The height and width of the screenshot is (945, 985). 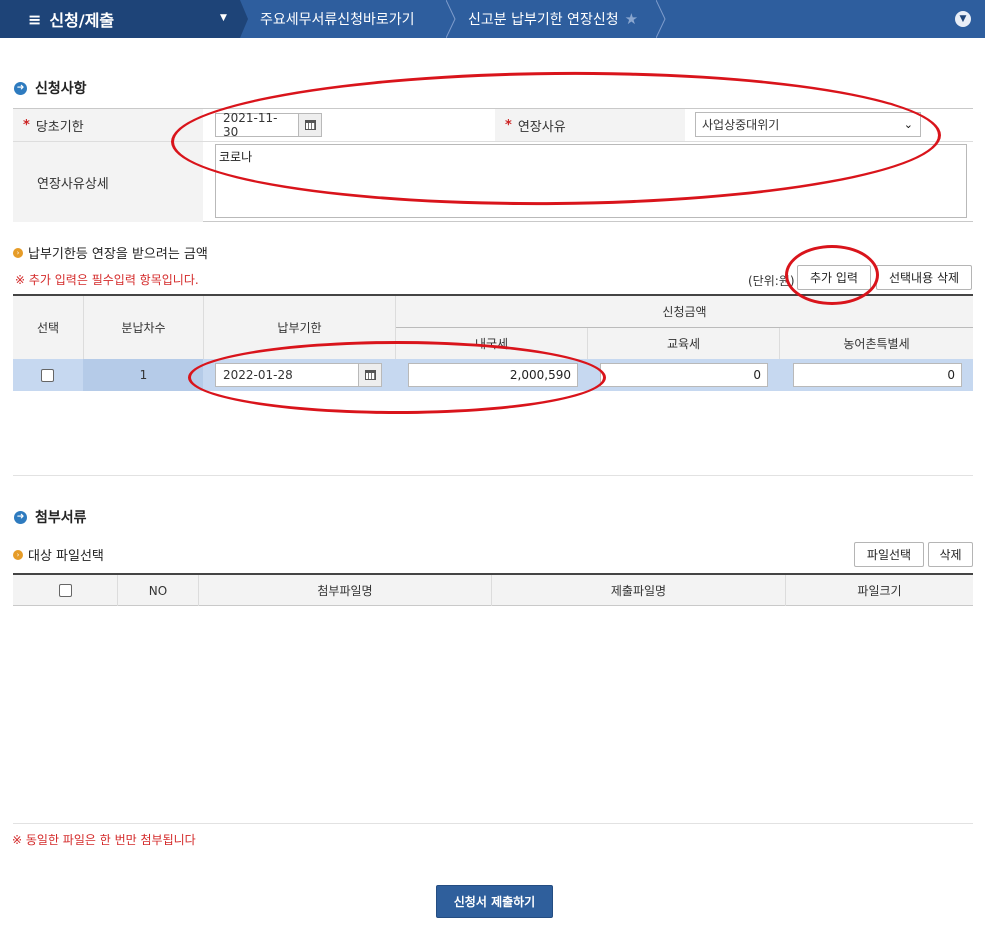 I want to click on submit-application-label: 신청서 제출하기, so click(x=494, y=902).